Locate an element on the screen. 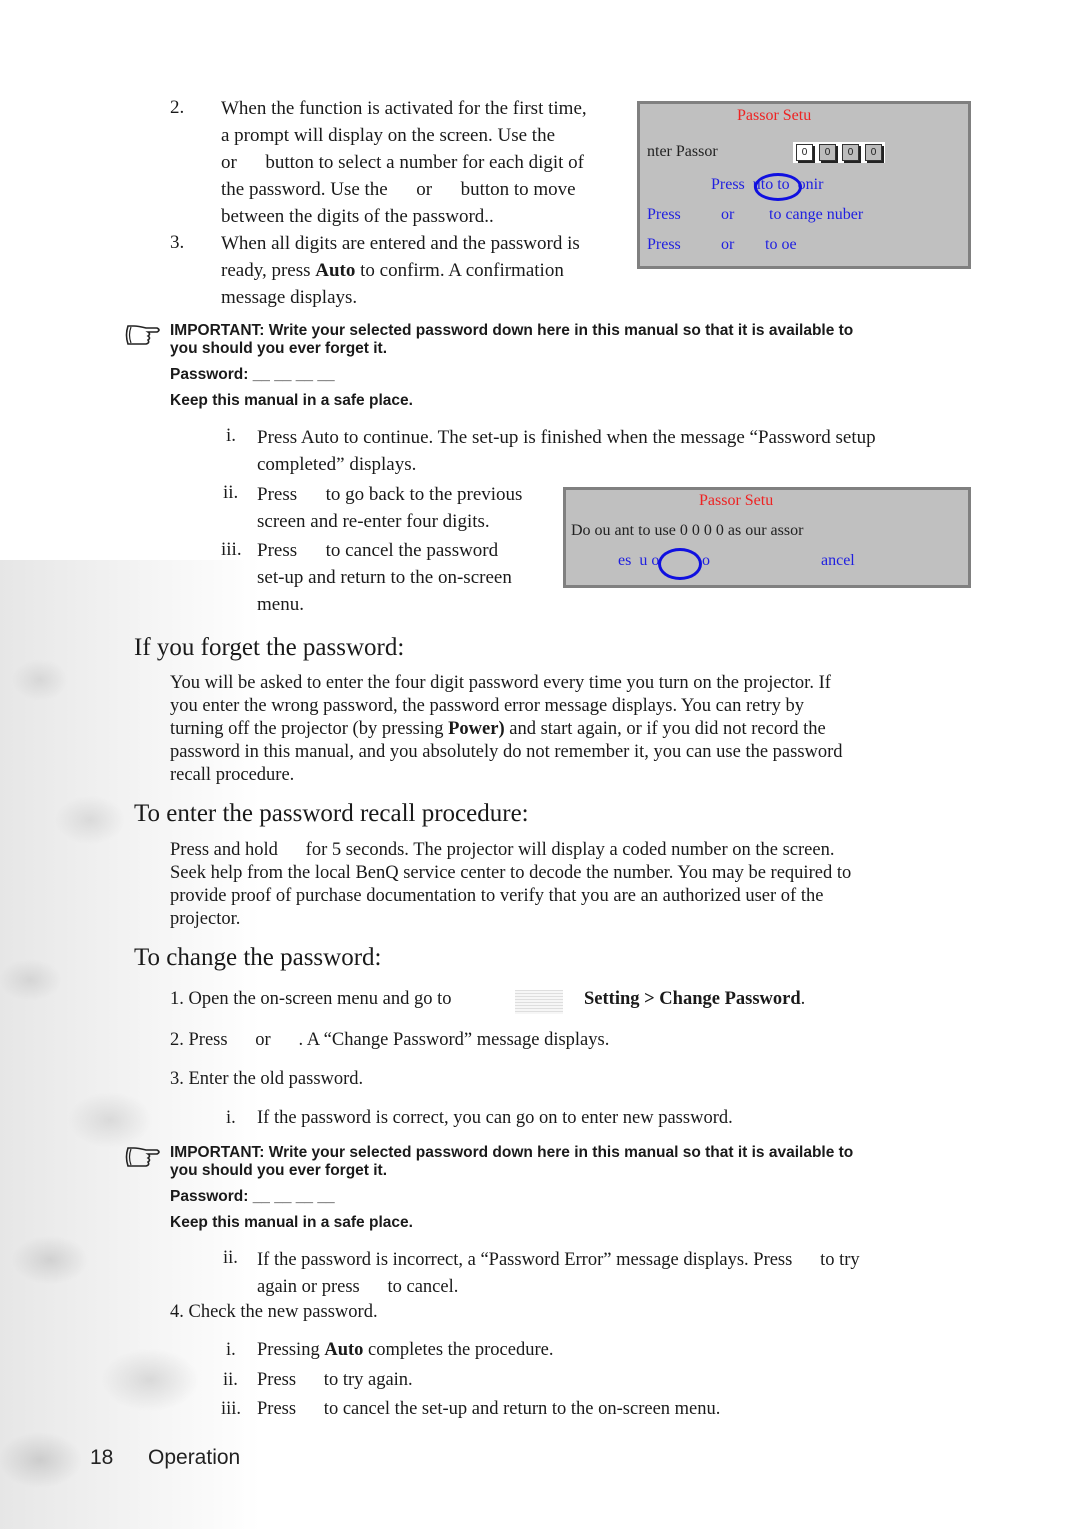 The image size is (1080, 1529). text-line: Pressing is located at coordinates (291, 1350).